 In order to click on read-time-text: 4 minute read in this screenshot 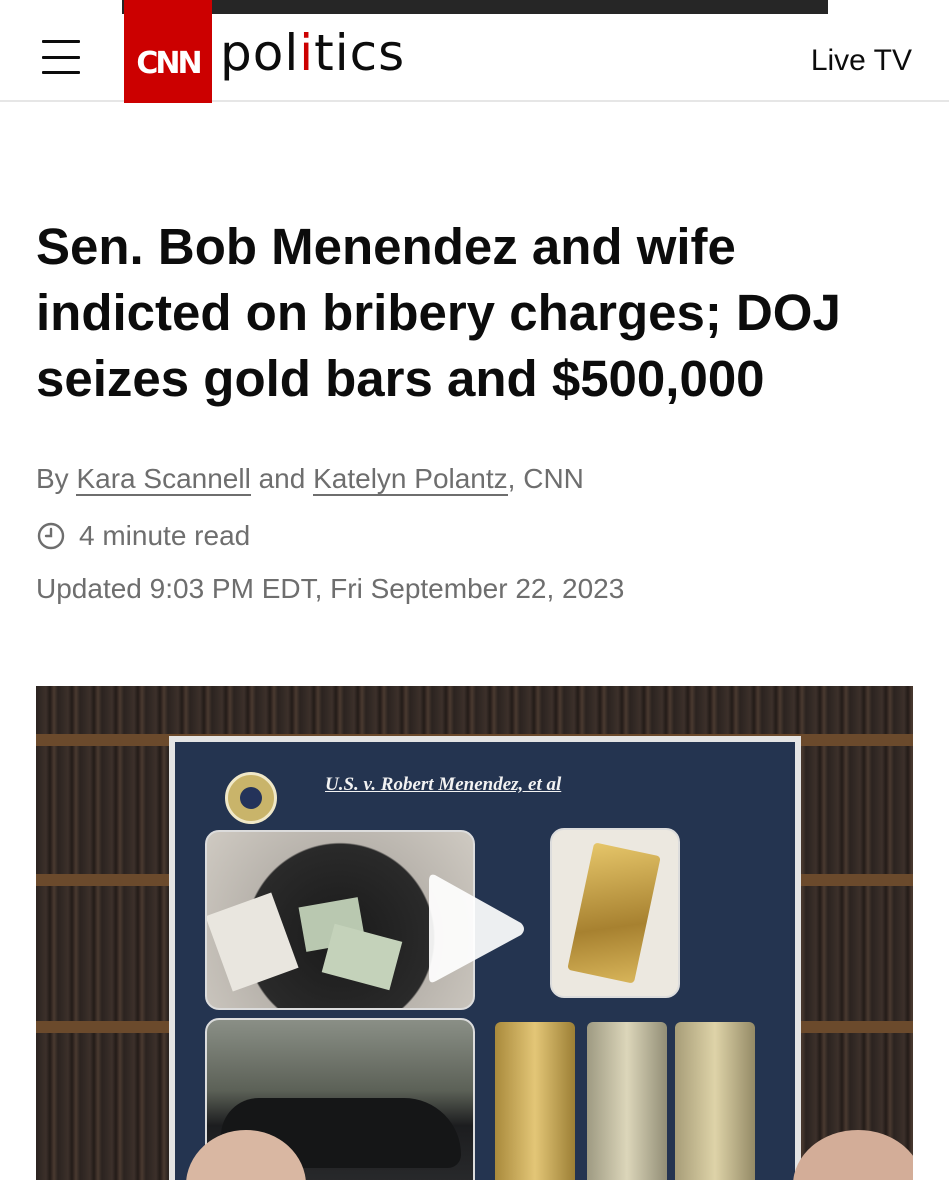, I will do `click(165, 535)`.